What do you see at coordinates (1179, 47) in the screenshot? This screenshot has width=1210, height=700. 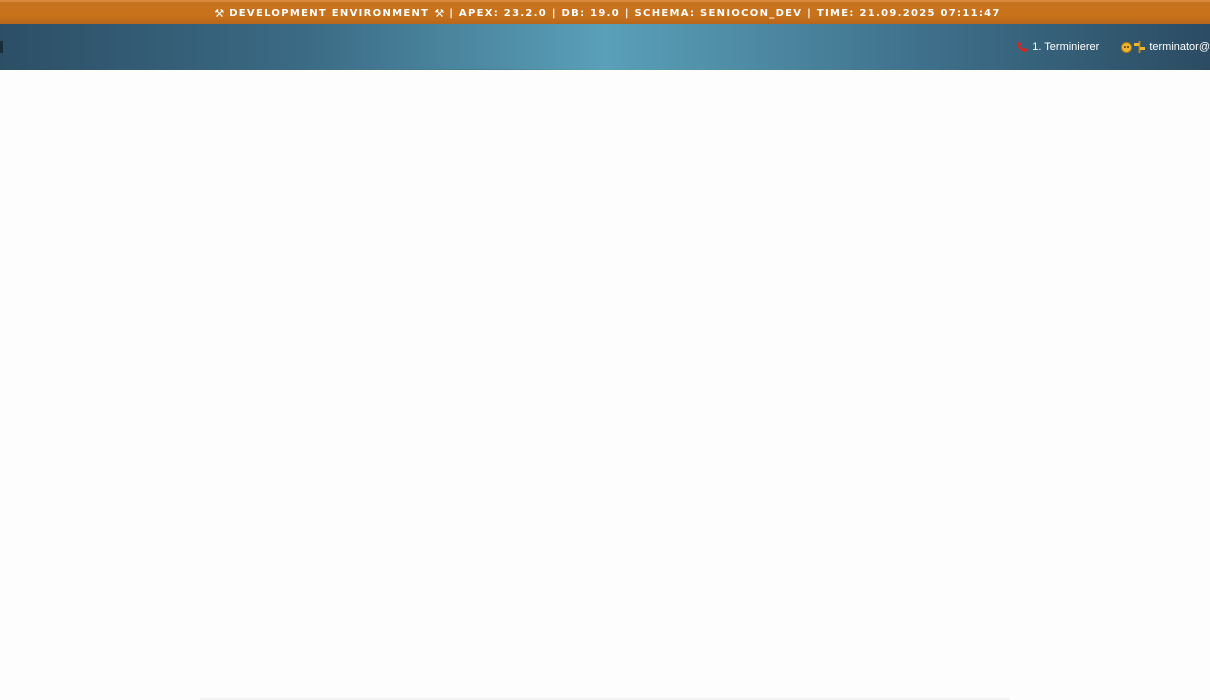 I see `user-label: terminator@` at bounding box center [1179, 47].